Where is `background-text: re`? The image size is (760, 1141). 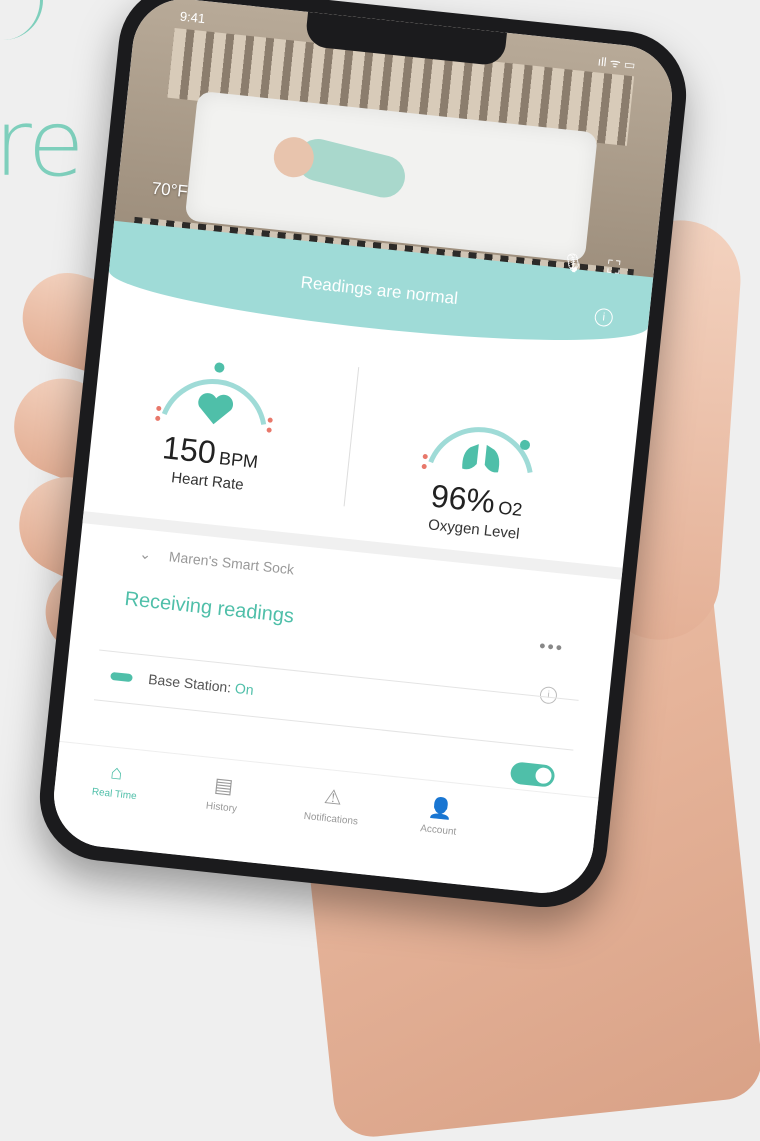 background-text: re is located at coordinates (42, 143).